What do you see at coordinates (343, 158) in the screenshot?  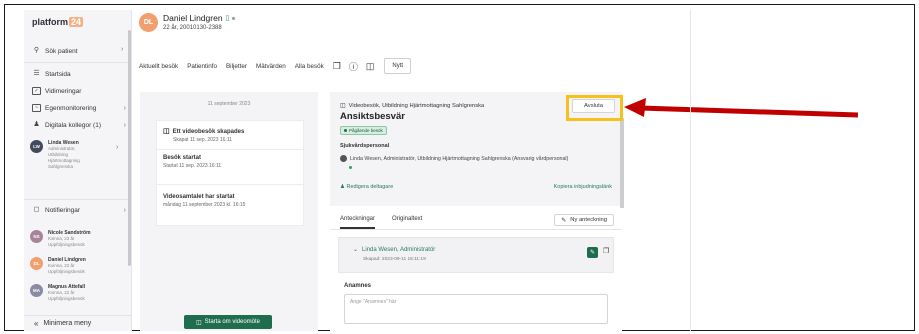 I see `user-icon` at bounding box center [343, 158].